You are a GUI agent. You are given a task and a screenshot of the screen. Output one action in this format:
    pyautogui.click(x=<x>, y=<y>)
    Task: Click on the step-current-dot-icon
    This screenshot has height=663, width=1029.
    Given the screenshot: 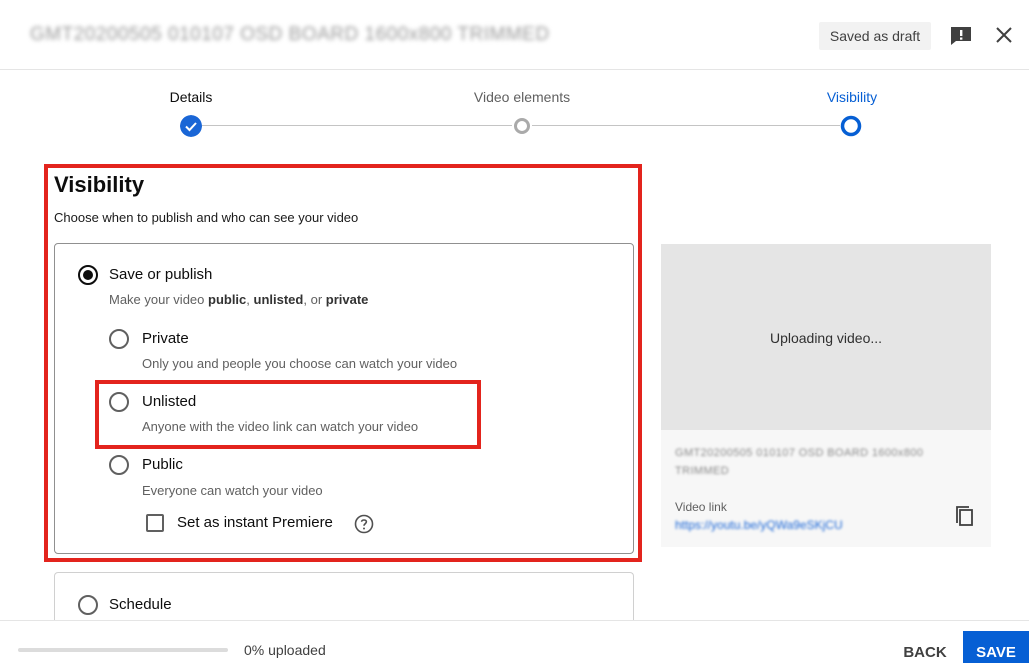 What is the action you would take?
    pyautogui.click(x=851, y=126)
    